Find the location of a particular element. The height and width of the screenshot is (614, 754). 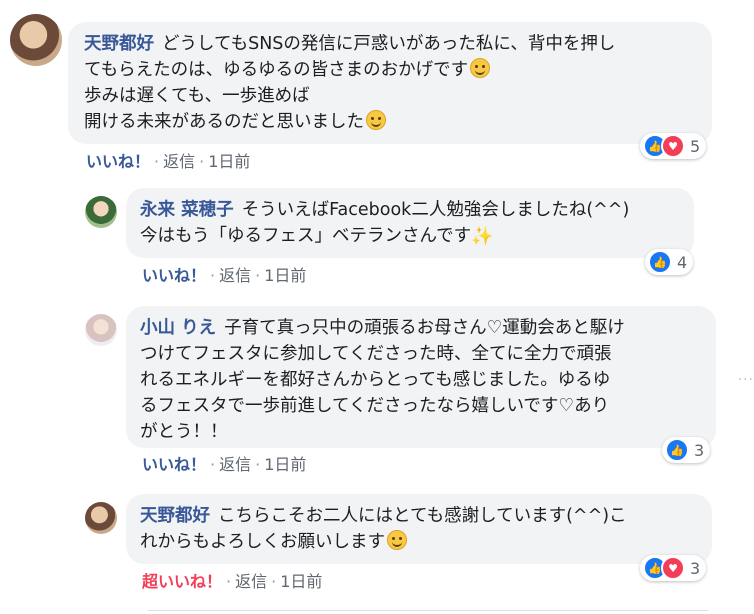

comment-author: 小山 りえ is located at coordinates (178, 328).